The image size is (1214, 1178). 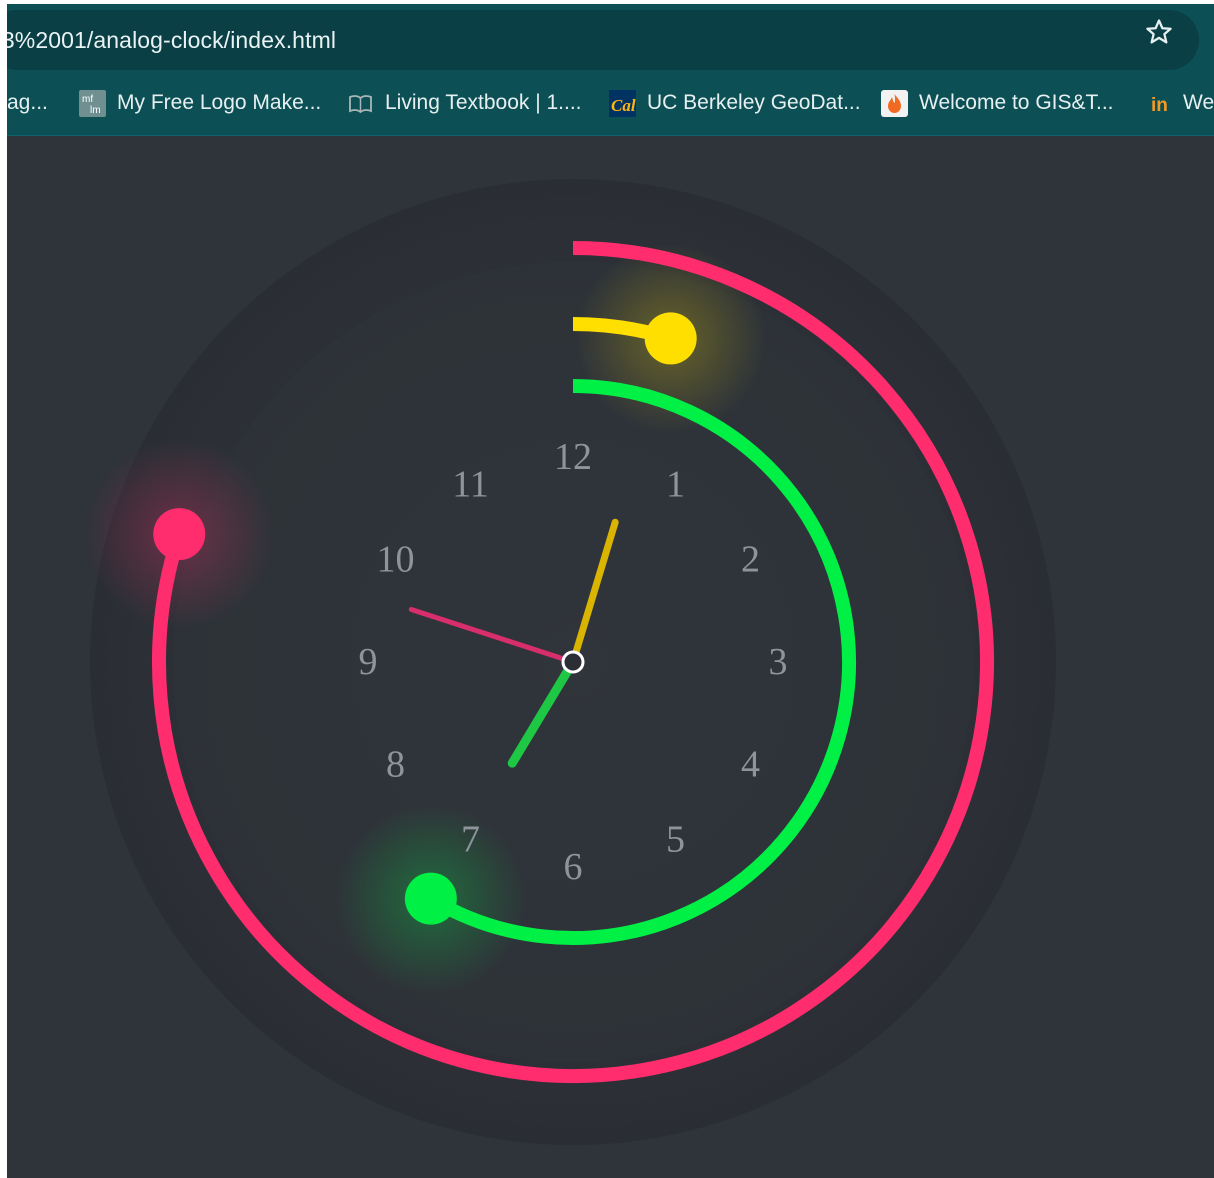 I want to click on second-arc-knob, so click(x=179, y=534).